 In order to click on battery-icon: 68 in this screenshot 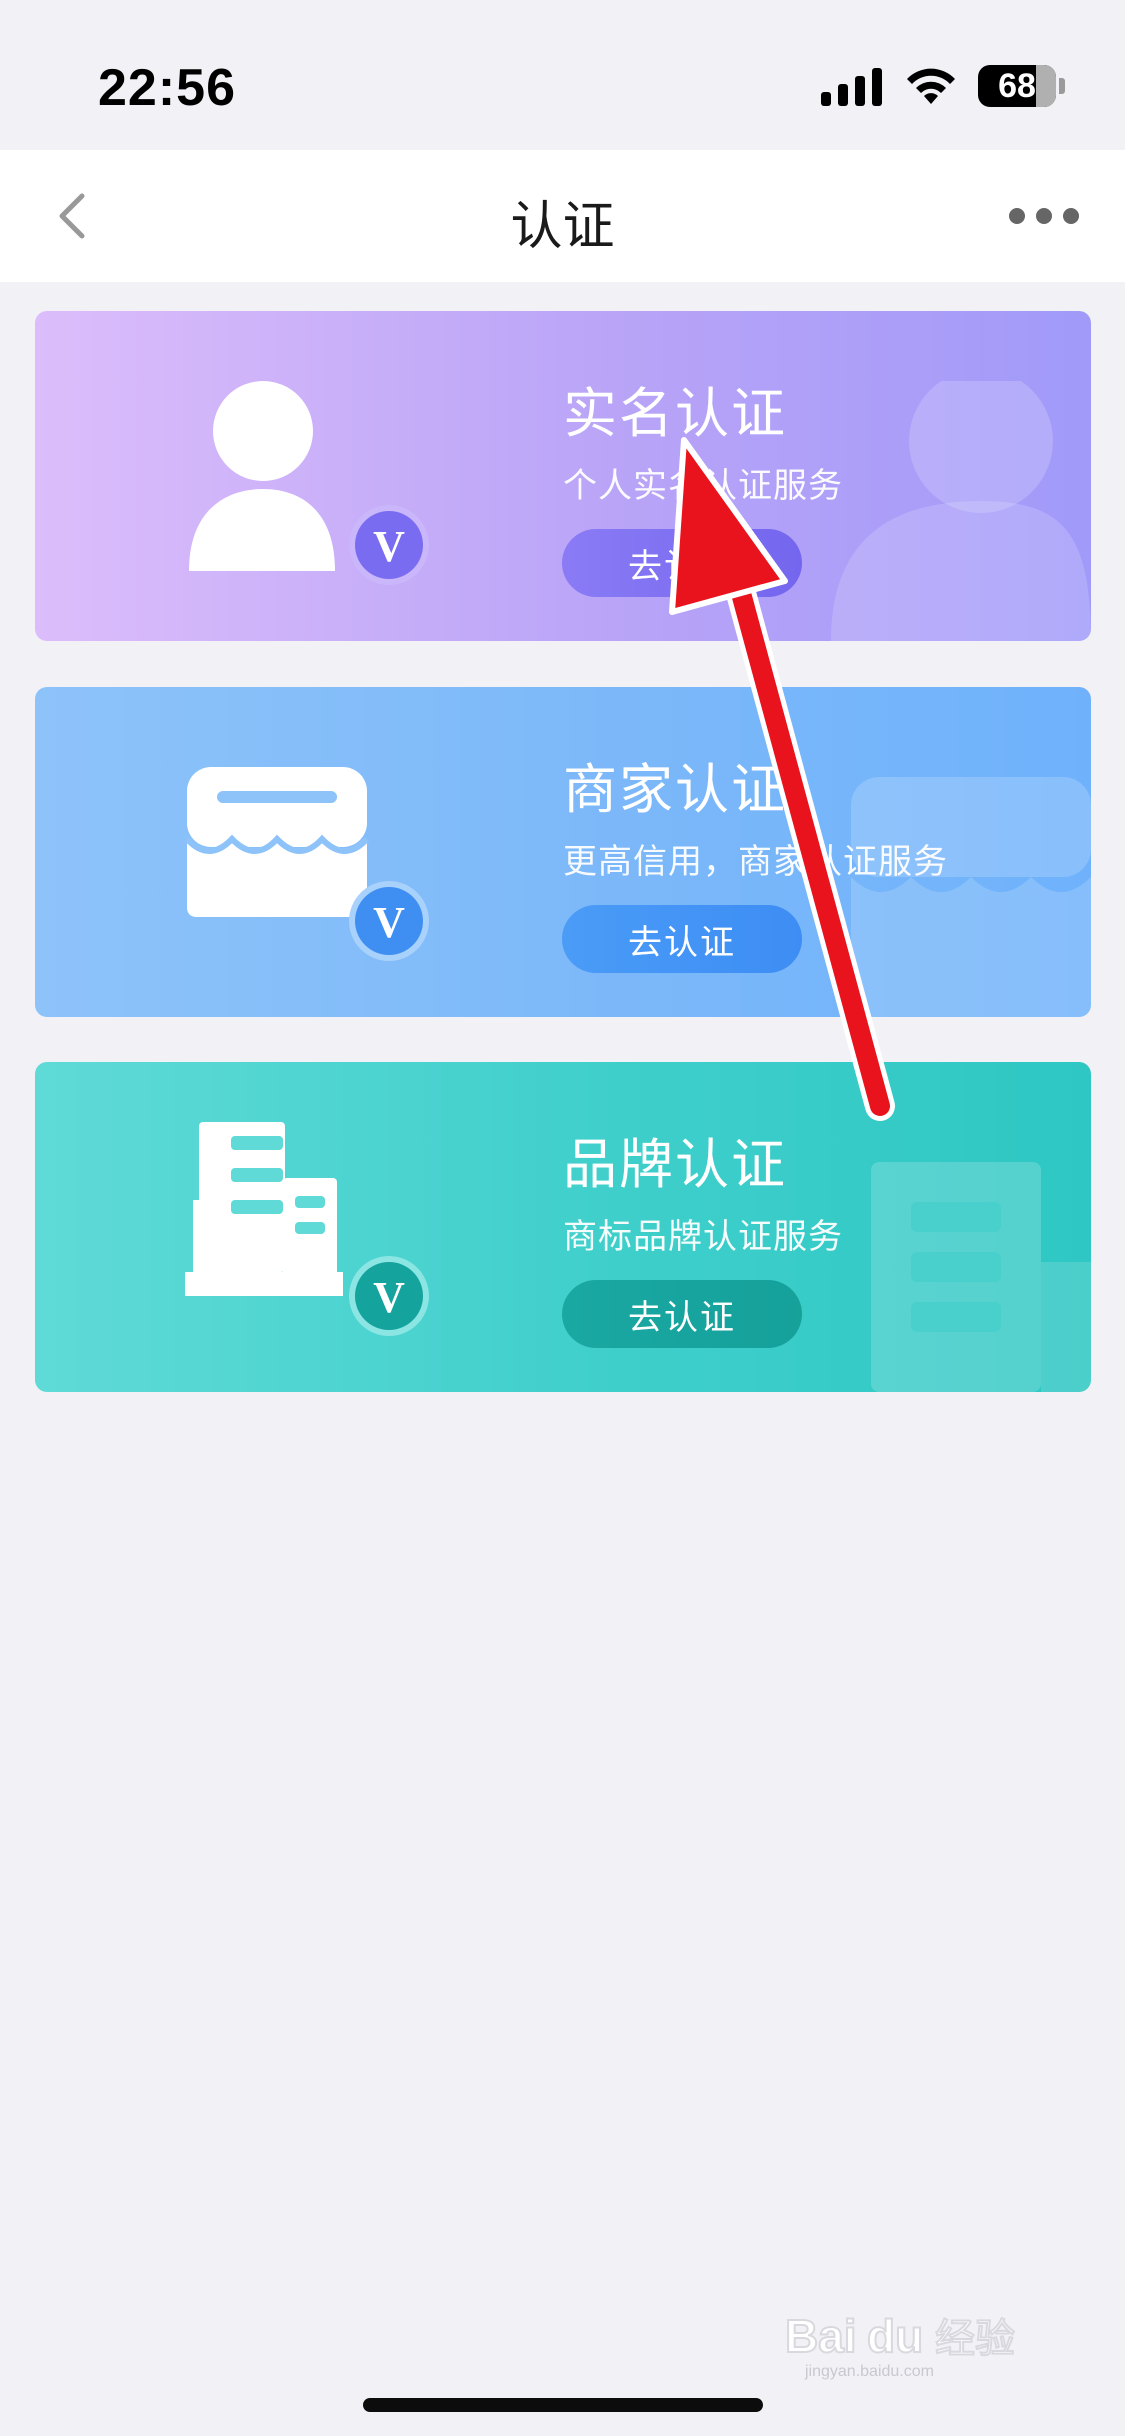, I will do `click(1017, 86)`.